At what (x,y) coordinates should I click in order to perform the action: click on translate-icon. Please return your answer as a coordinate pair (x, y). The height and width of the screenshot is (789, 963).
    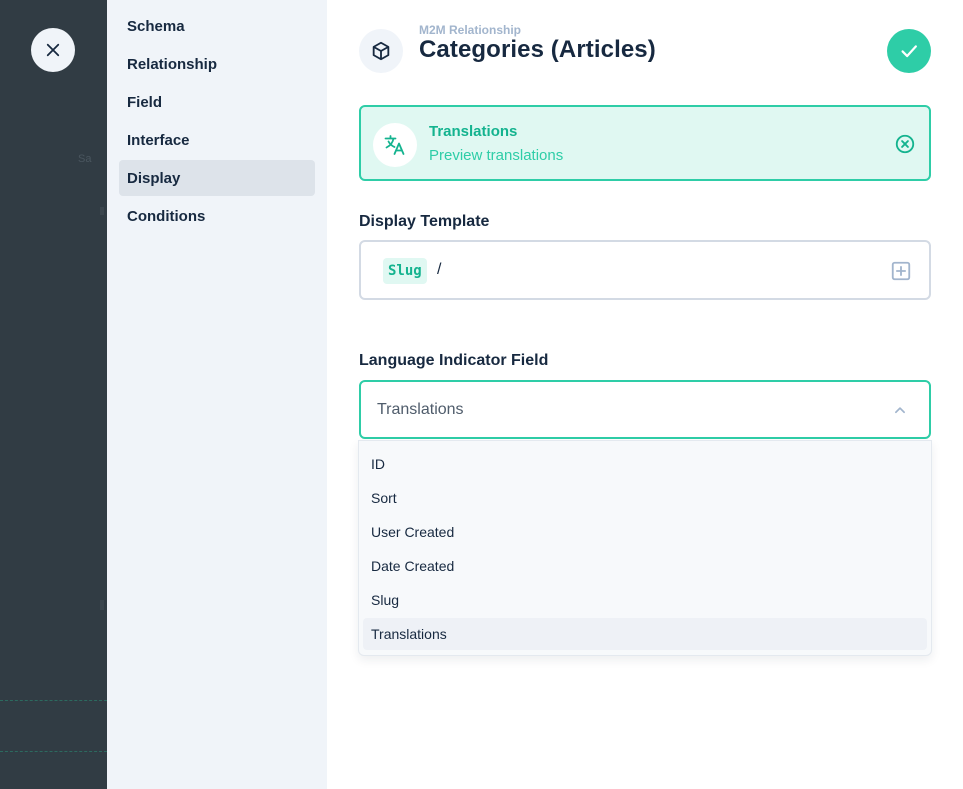
    Looking at the image, I should click on (394, 145).